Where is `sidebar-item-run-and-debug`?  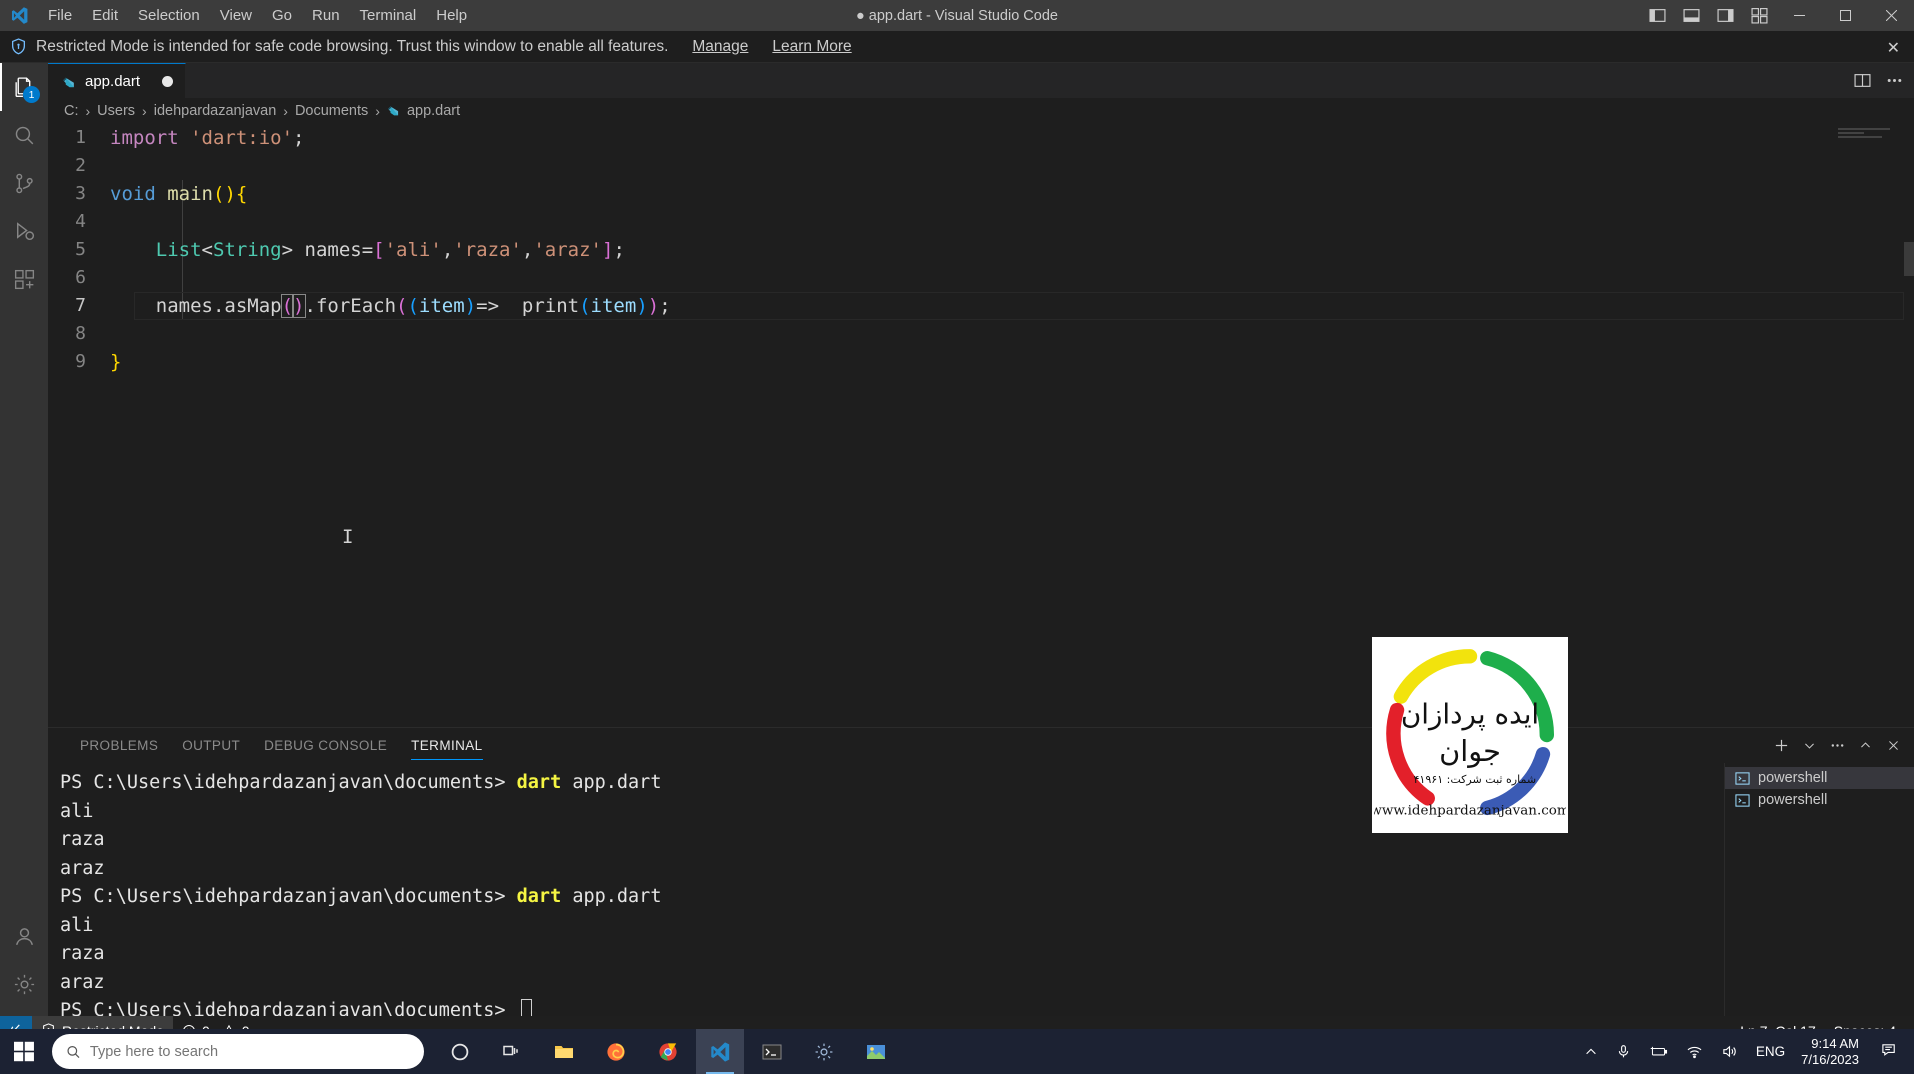 sidebar-item-run-and-debug is located at coordinates (24, 231).